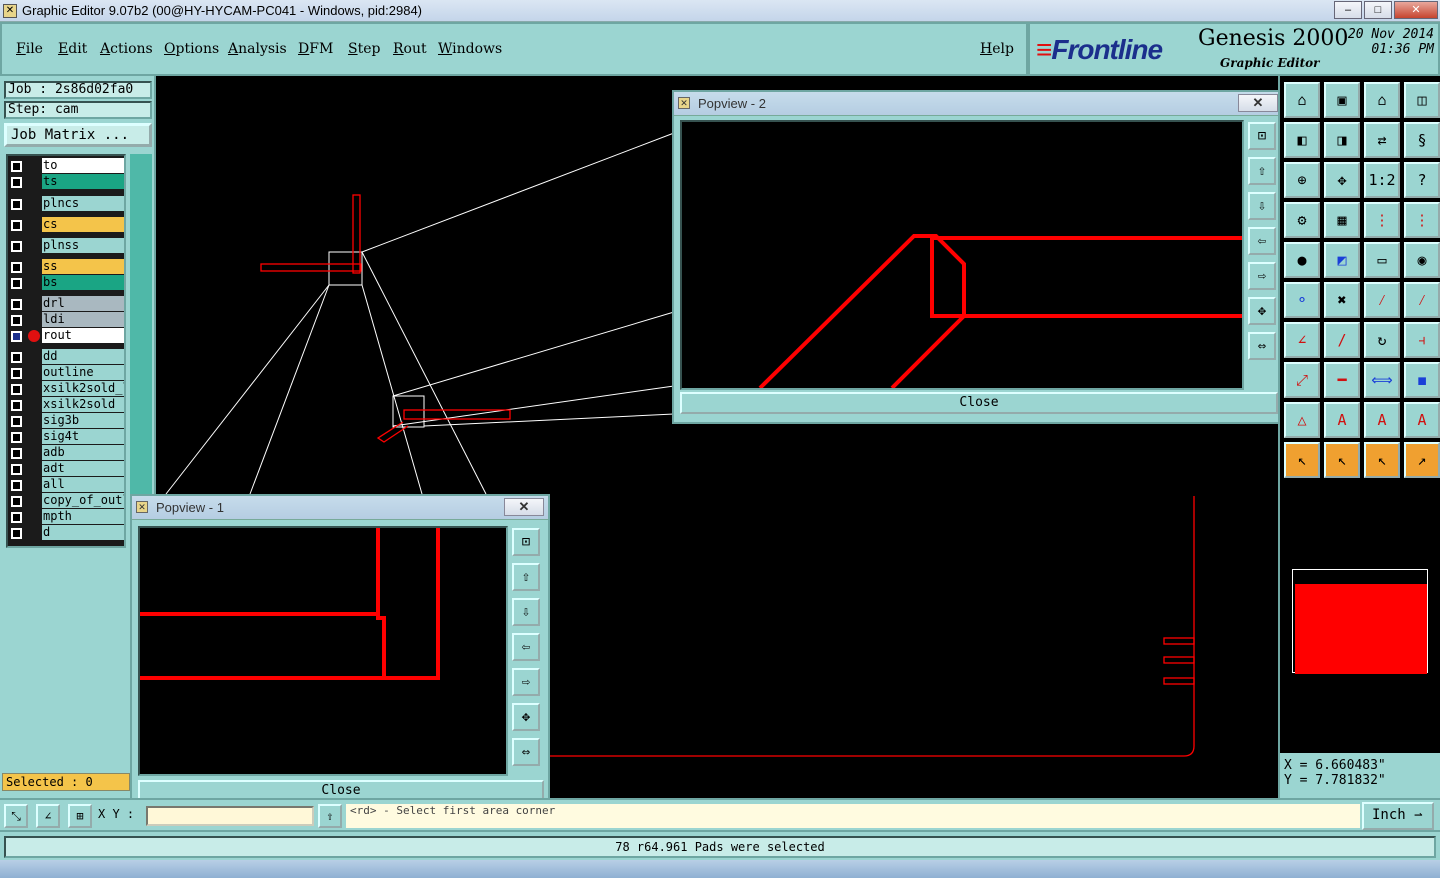  What do you see at coordinates (191, 49) in the screenshot?
I see `menu-options: Options` at bounding box center [191, 49].